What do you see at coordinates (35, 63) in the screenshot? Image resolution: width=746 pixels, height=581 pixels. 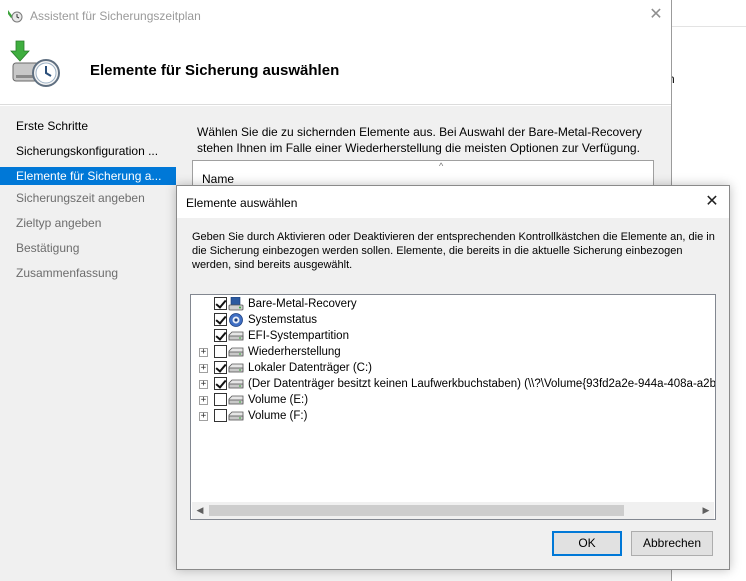 I see `backup-schedule-icon` at bounding box center [35, 63].